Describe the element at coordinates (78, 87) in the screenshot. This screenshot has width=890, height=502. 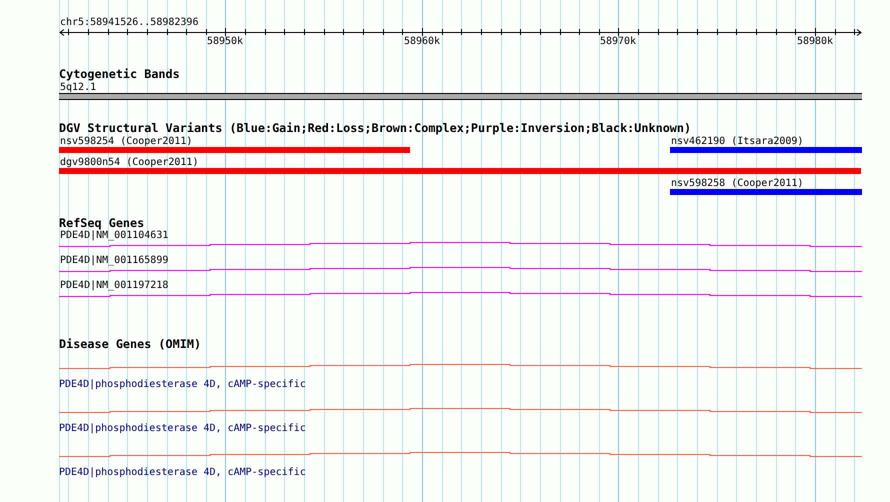
I see `band-label: 5q12.1` at that location.